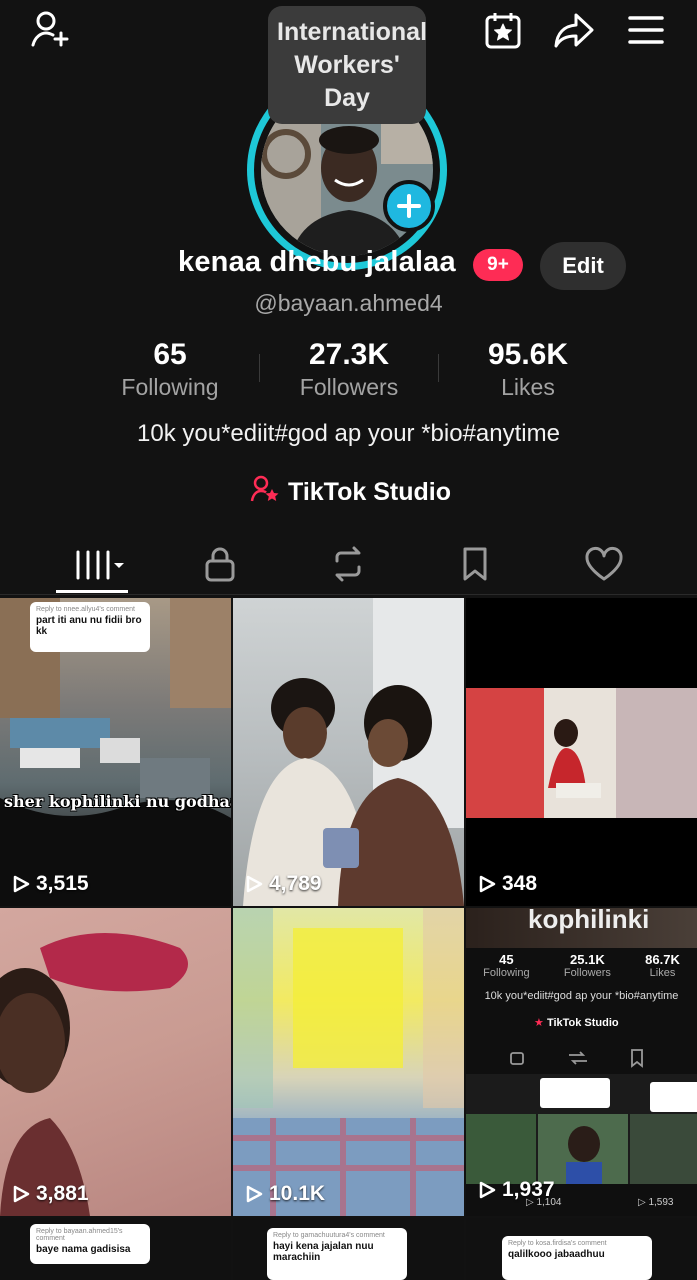 This screenshot has width=697, height=1280. Describe the element at coordinates (283, 884) in the screenshot. I see `view-count: 4,789` at that location.